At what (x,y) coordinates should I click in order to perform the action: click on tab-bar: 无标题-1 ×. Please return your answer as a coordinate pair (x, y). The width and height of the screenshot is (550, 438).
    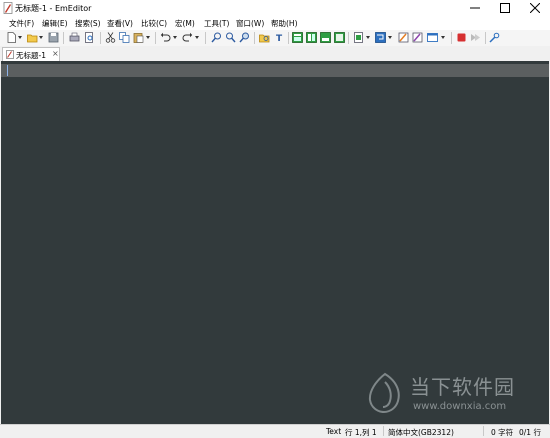
    Looking at the image, I should click on (275, 53).